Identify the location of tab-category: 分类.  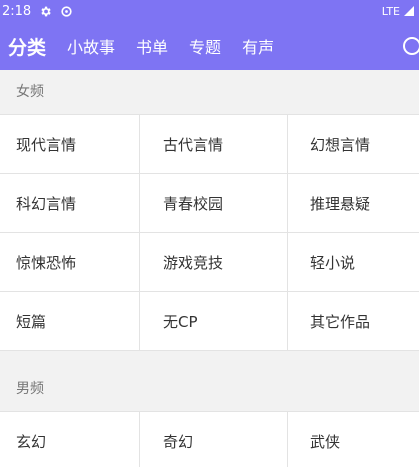
(27, 46).